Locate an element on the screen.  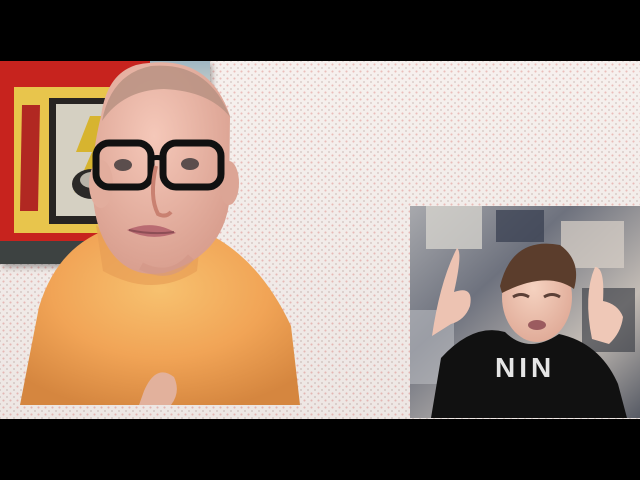
letterbox-bottom is located at coordinates (320, 449).